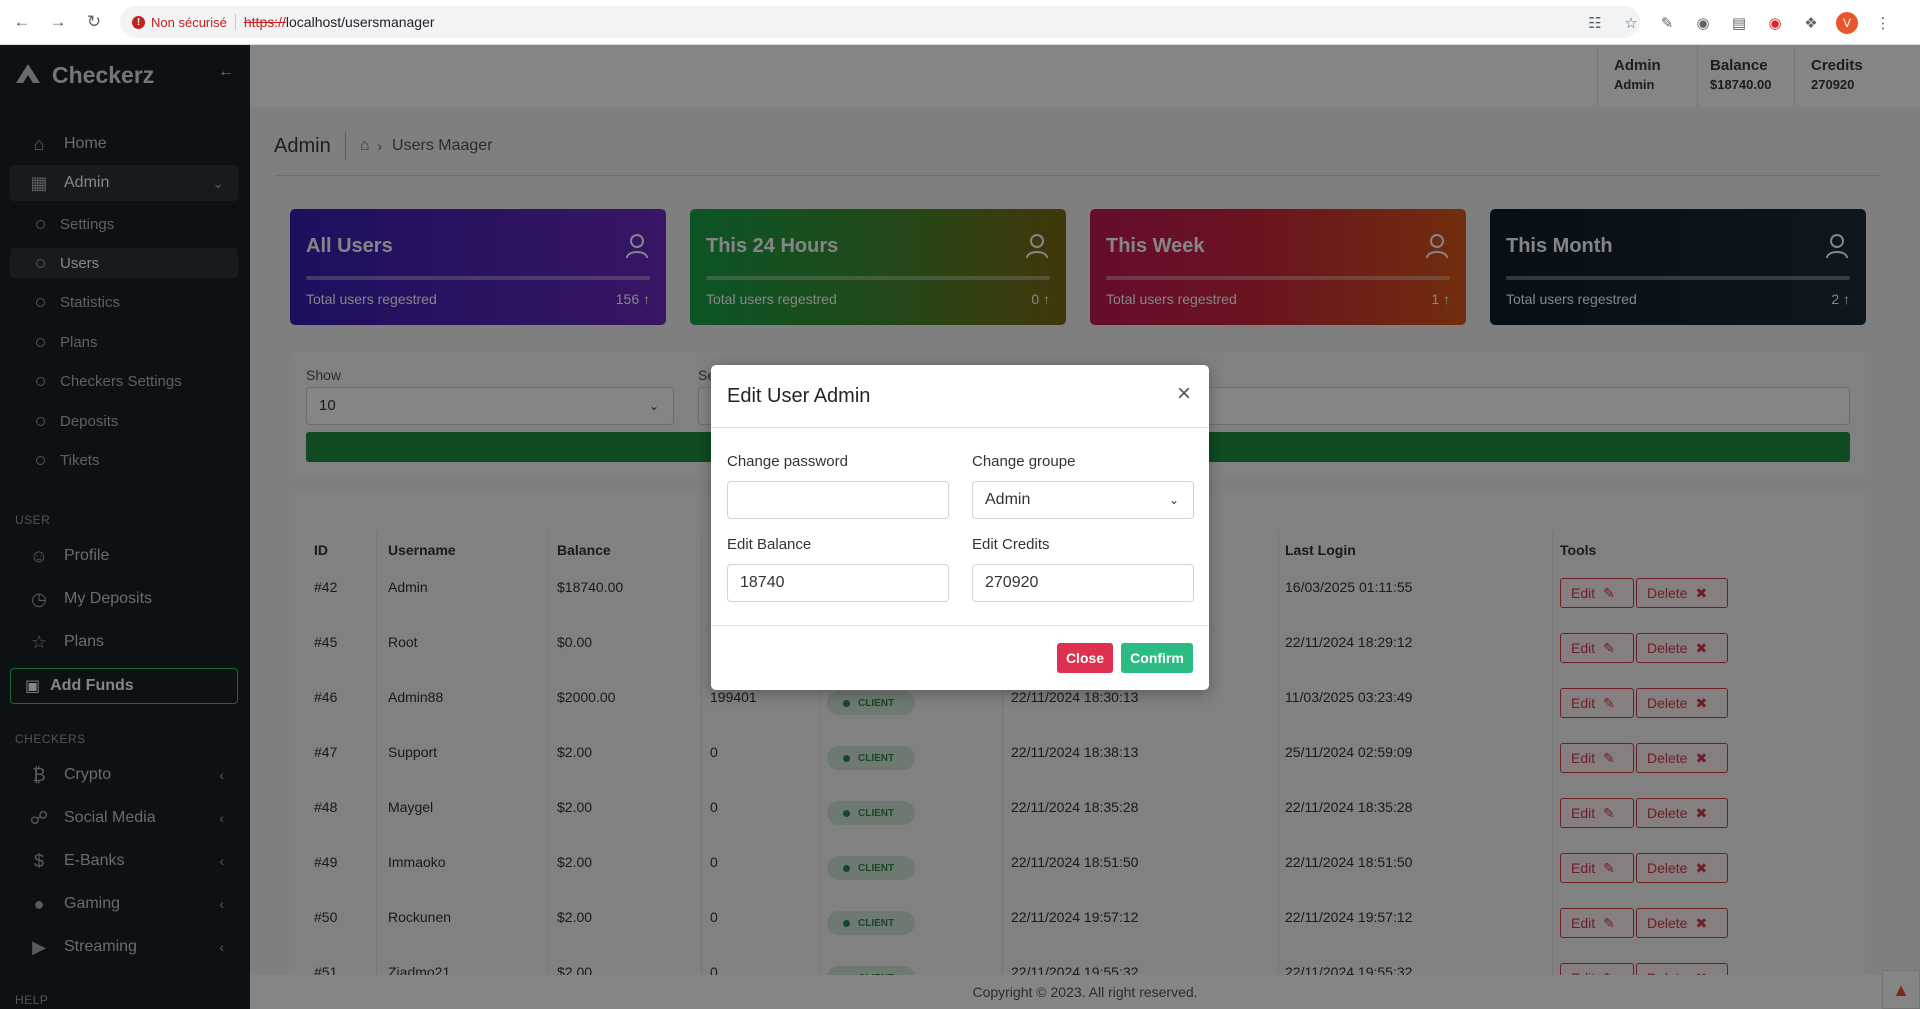  Describe the element at coordinates (1085, 658) in the screenshot. I see `close-button: Close` at that location.